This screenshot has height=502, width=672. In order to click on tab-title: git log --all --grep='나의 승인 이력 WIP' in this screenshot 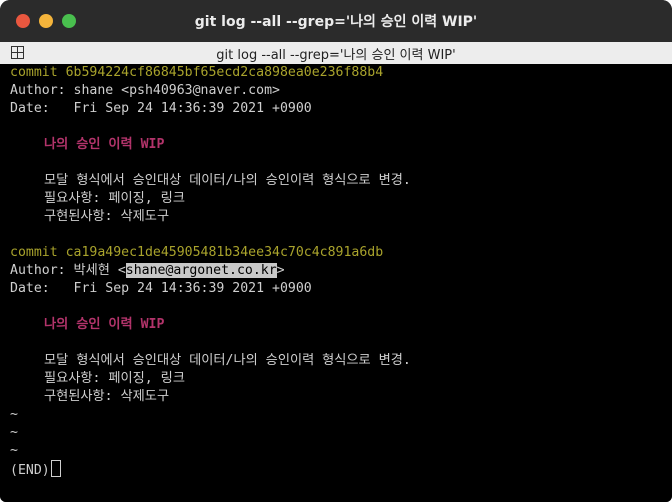, I will do `click(335, 53)`.